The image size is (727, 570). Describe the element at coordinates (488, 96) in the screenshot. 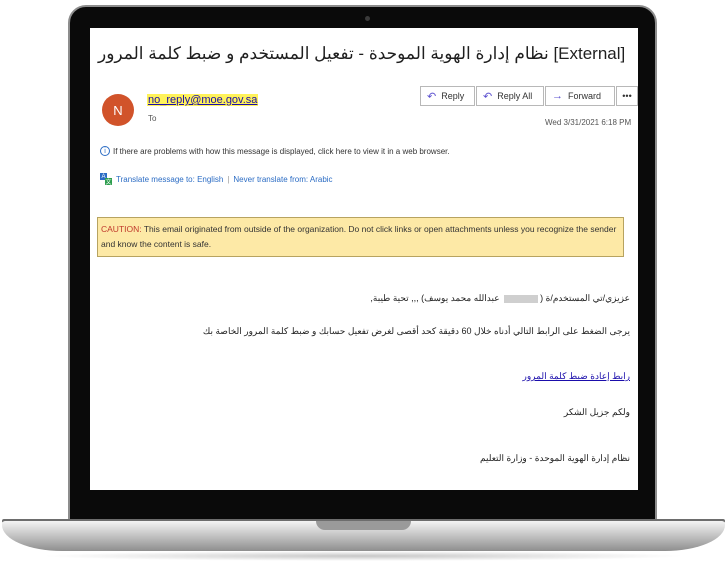

I see `reply-all-icon: ↶` at that location.